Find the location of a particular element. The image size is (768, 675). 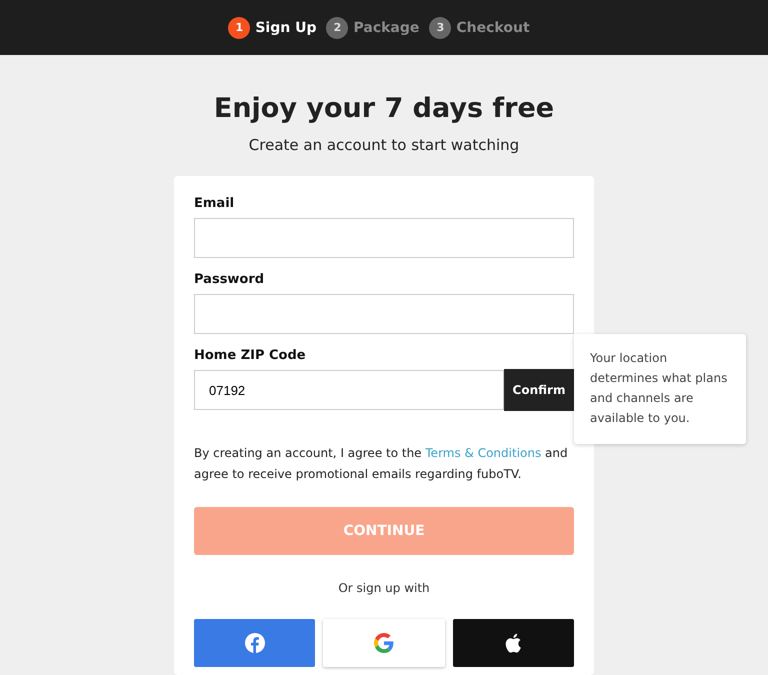

facebook-icon is located at coordinates (254, 643).